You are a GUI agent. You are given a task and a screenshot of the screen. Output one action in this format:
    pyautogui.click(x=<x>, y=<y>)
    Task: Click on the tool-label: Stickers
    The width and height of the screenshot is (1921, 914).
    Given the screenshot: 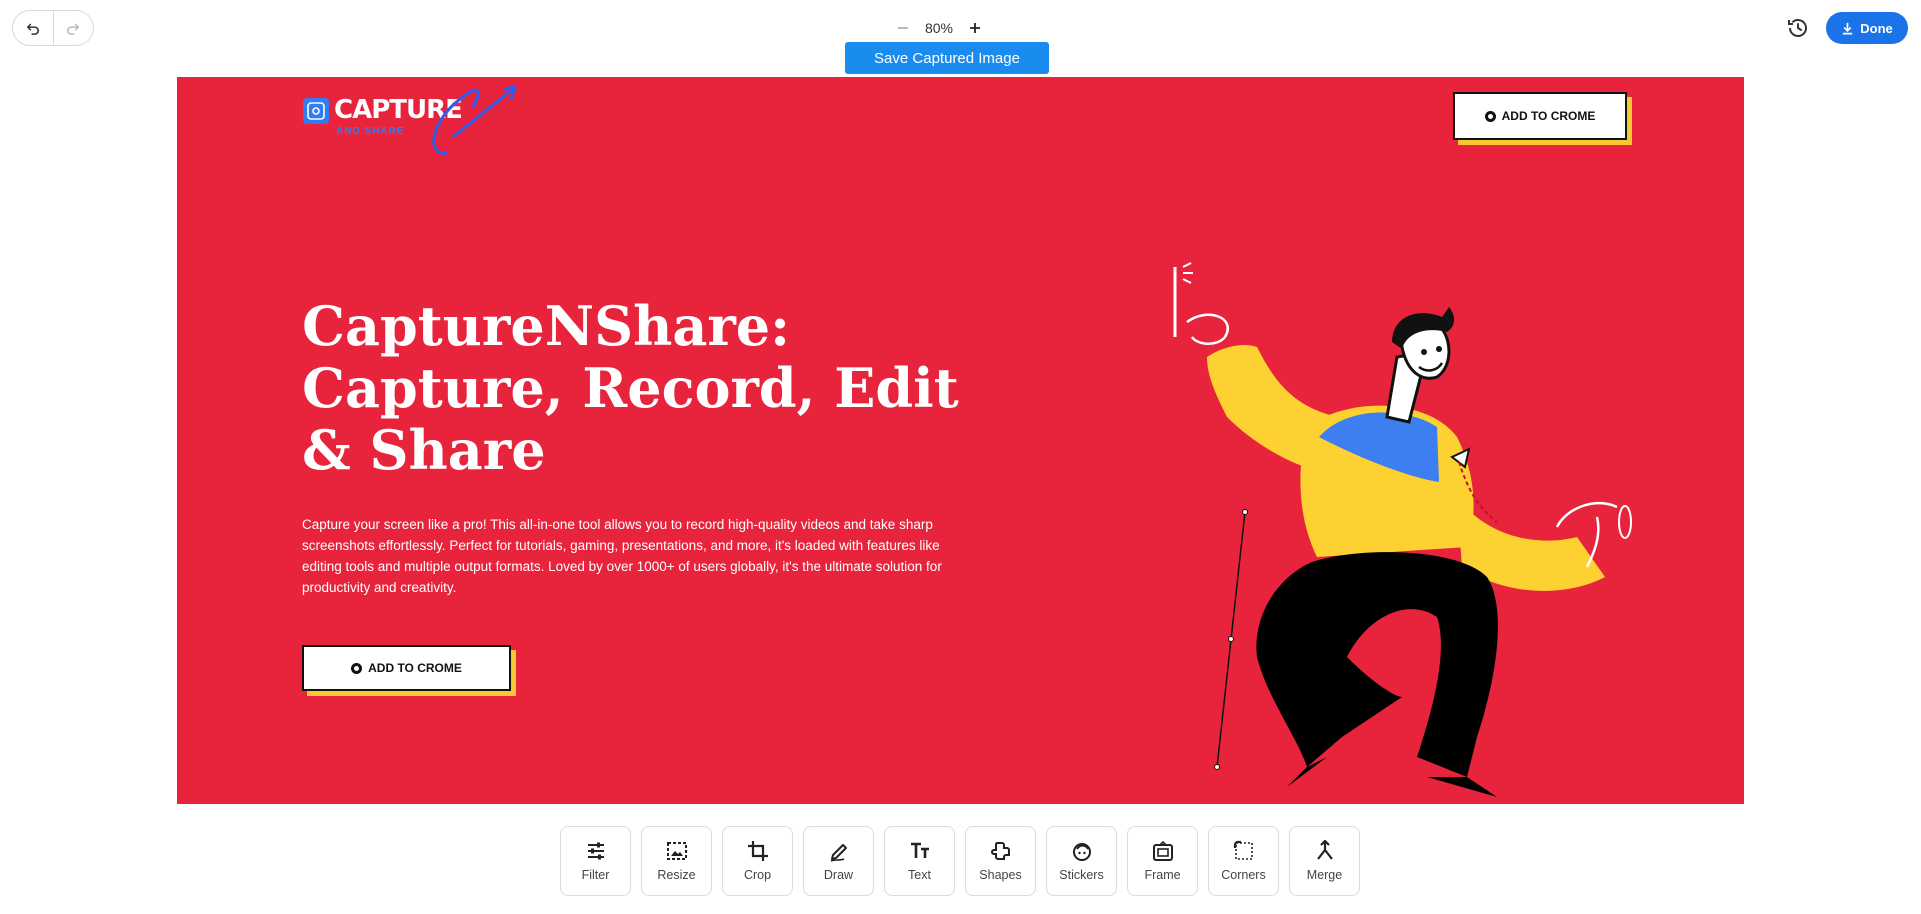 What is the action you would take?
    pyautogui.click(x=1081, y=875)
    